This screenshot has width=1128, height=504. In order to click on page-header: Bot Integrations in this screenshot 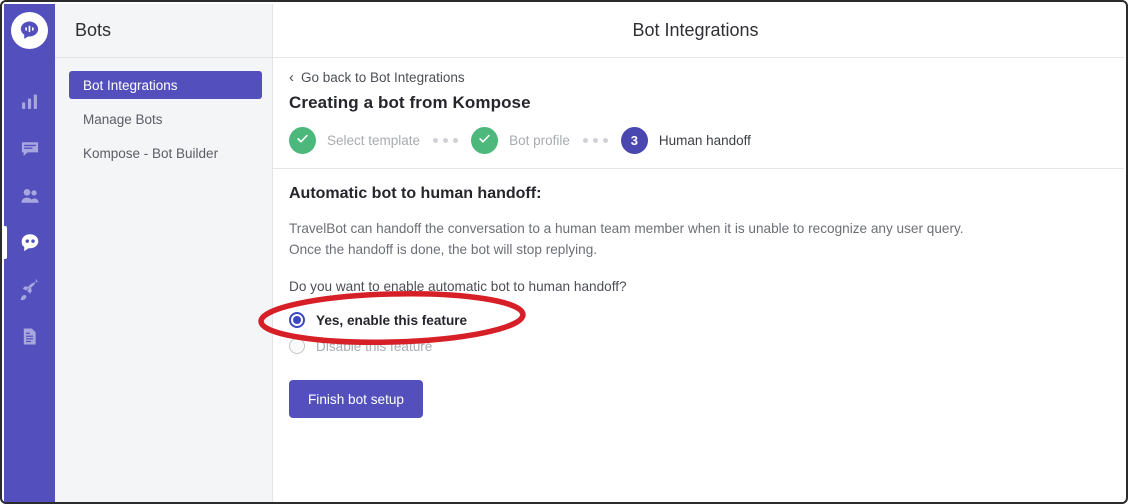, I will do `click(698, 31)`.